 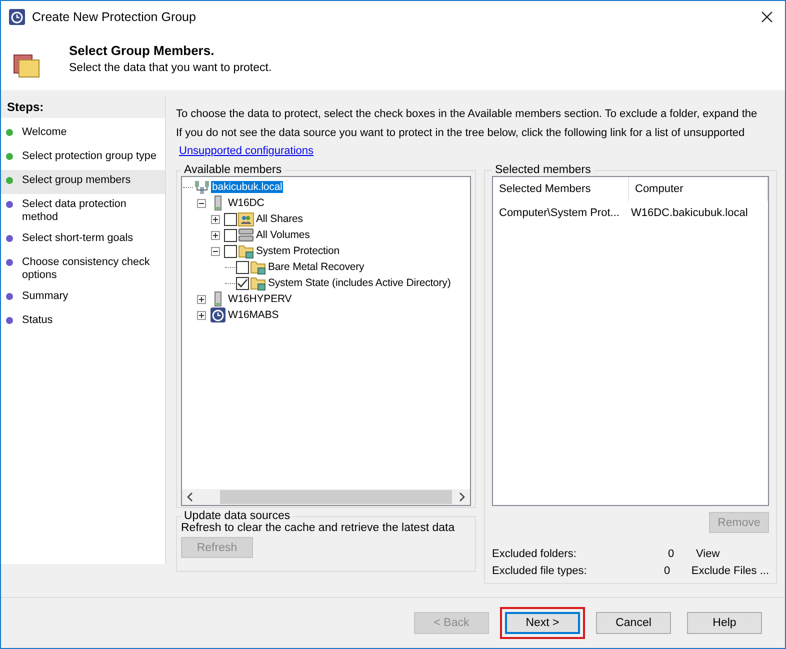 What do you see at coordinates (542, 623) in the screenshot?
I see `wizard-button: Next >` at bounding box center [542, 623].